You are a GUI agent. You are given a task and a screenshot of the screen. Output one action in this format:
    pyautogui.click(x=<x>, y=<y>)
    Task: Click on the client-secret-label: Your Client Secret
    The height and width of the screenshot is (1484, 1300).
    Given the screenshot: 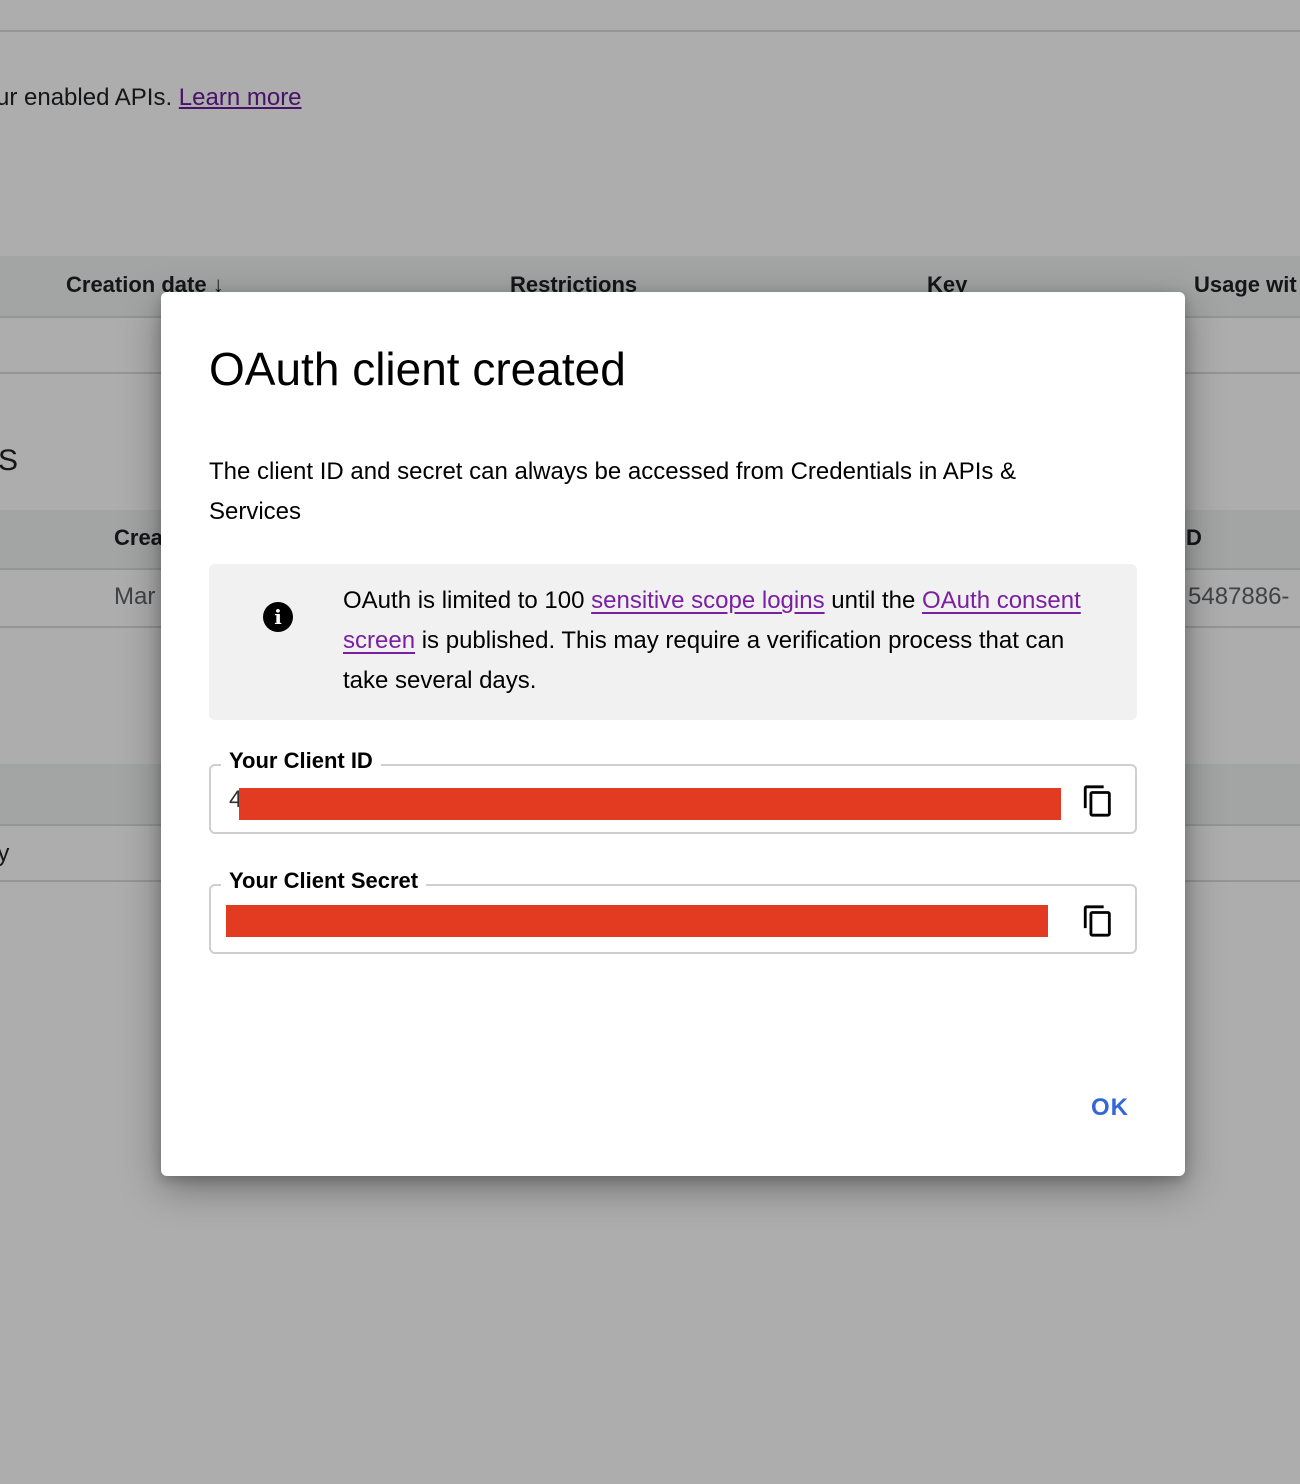 What is the action you would take?
    pyautogui.click(x=324, y=881)
    